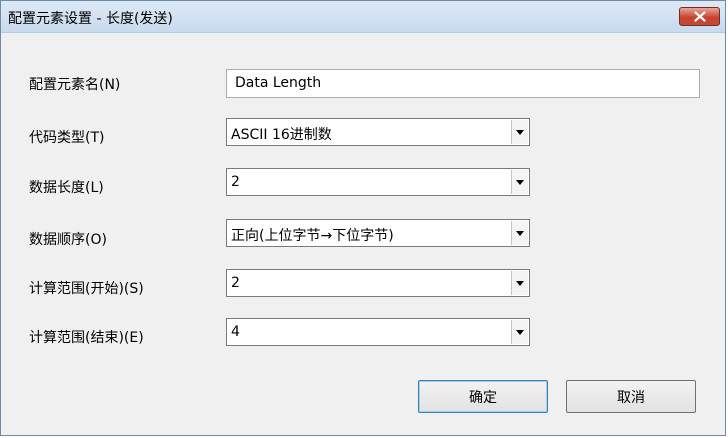 The height and width of the screenshot is (438, 728). Describe the element at coordinates (68, 240) in the screenshot. I see `data-order-label: 数据顺序(O)` at that location.